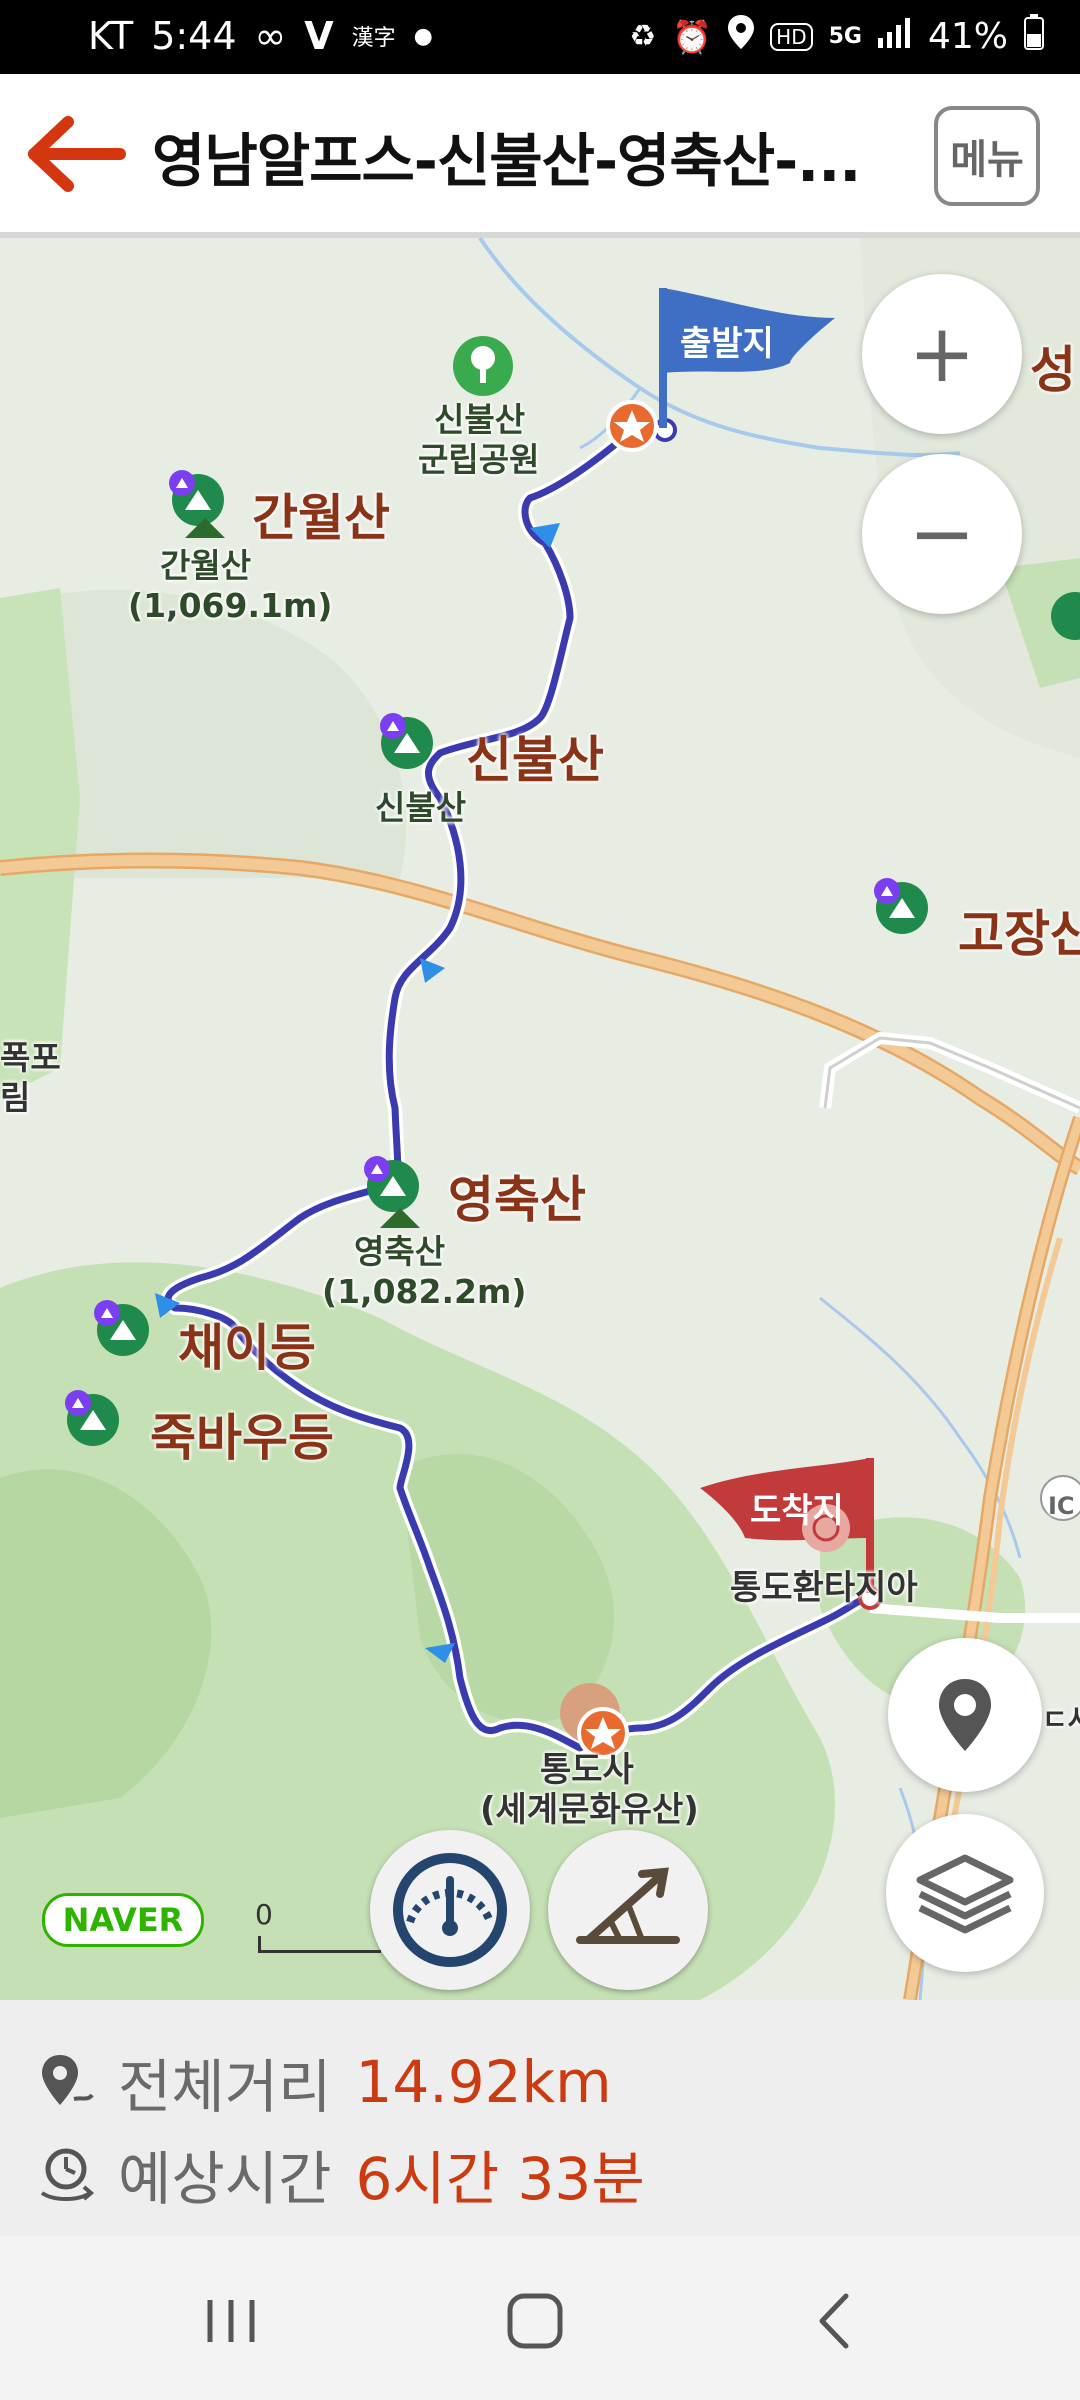  Describe the element at coordinates (967, 36) in the screenshot. I see `battery-percent: 41%` at that location.